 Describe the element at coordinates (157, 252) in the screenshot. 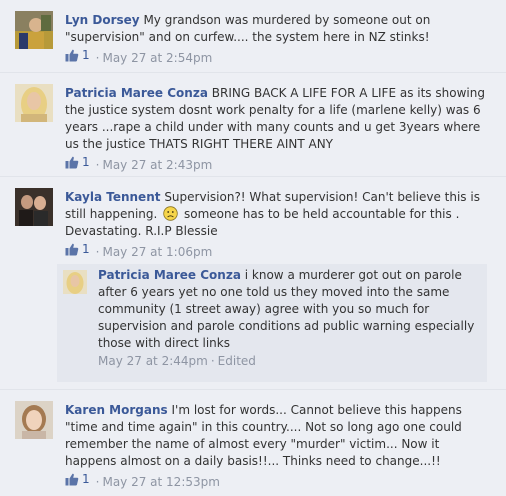

I see `comment-timestamp: May 27 at 1:06pm` at that location.